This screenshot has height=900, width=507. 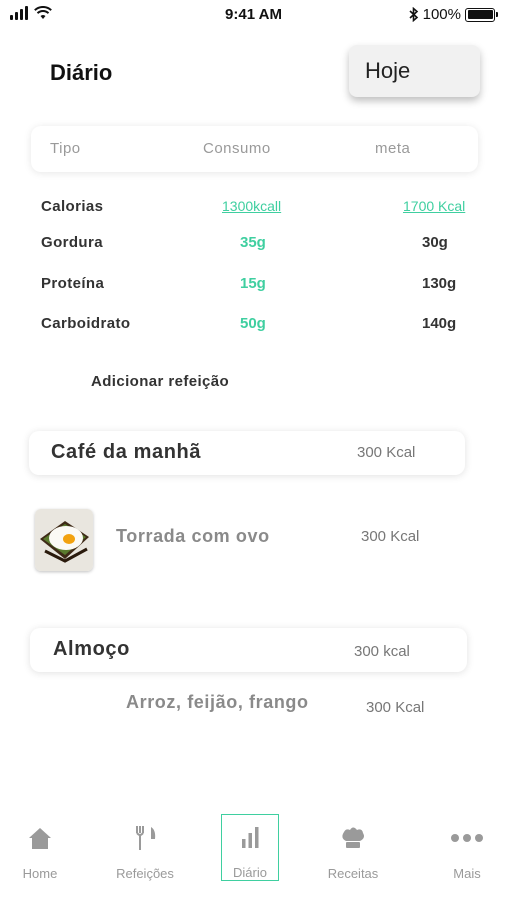 What do you see at coordinates (250, 839) in the screenshot?
I see `bar-chart-icon` at bounding box center [250, 839].